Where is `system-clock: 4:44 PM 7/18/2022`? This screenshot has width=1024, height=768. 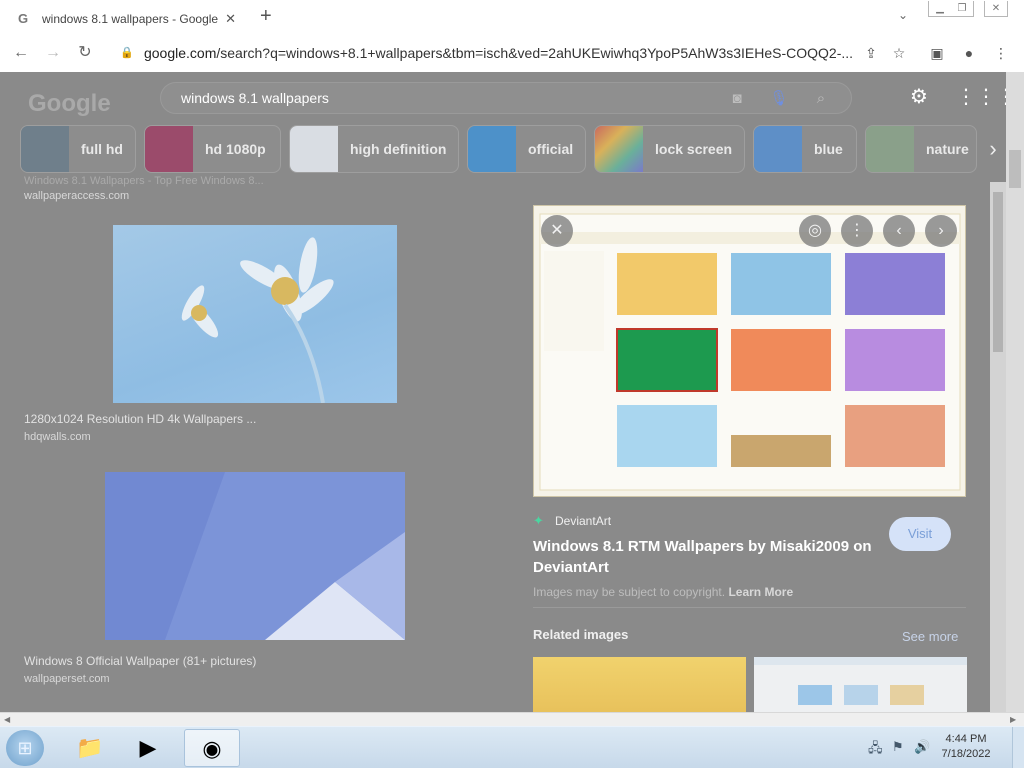
system-clock: 4:44 PM 7/18/2022 is located at coordinates (966, 747).